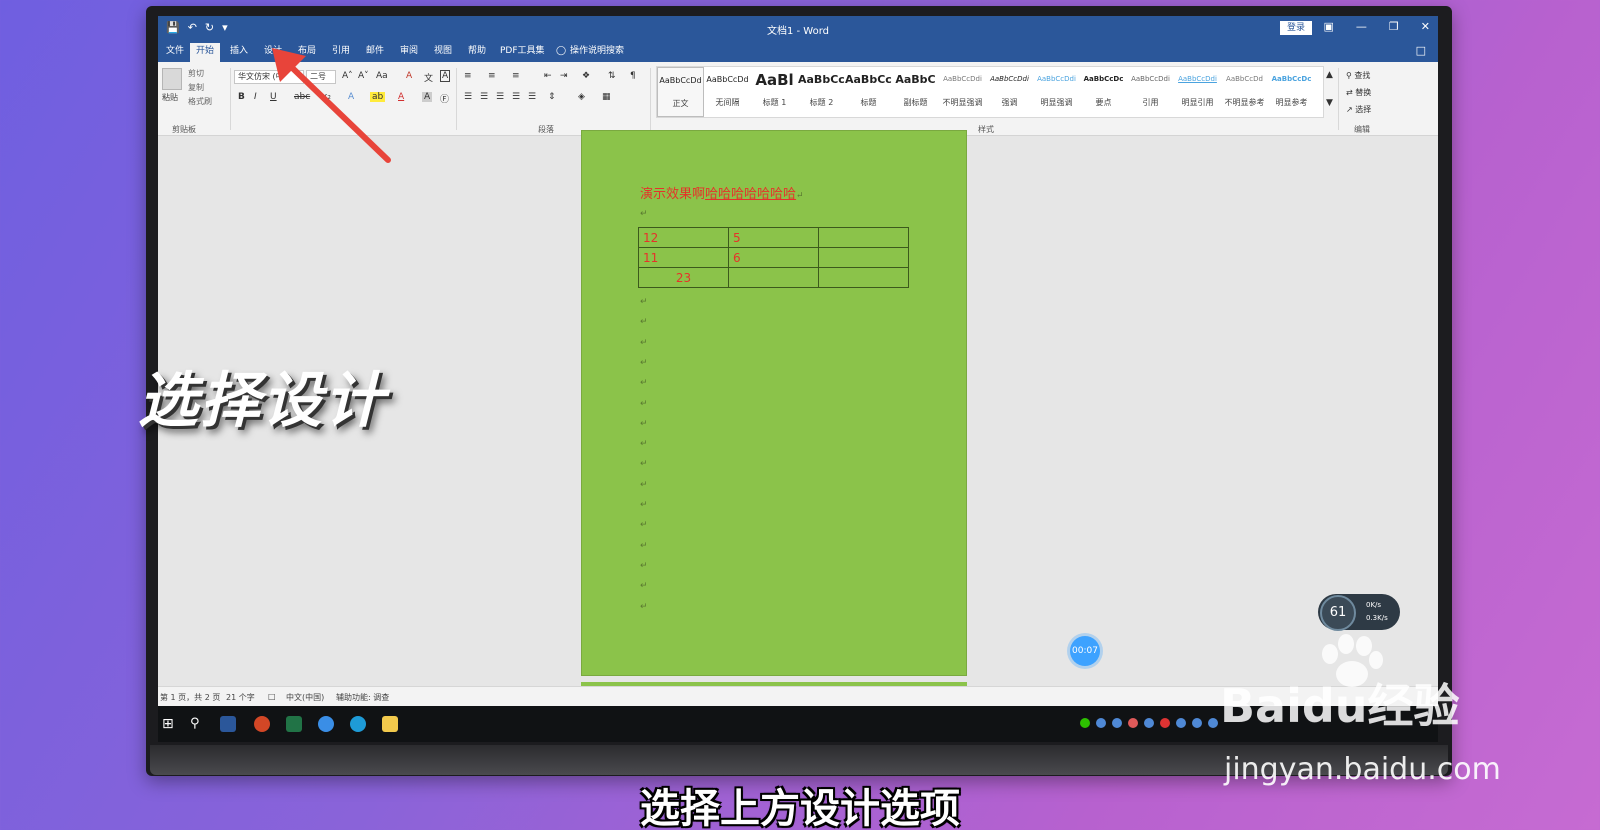  What do you see at coordinates (1329, 103) in the screenshot?
I see `styles-more-icon: ▼` at bounding box center [1329, 103].